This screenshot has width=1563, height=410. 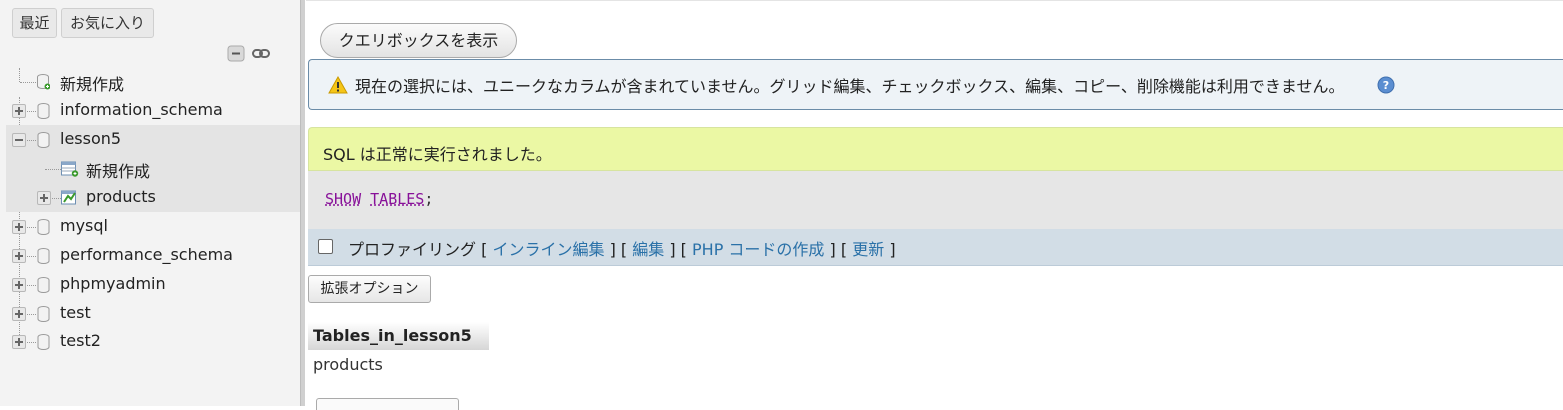 I want to click on tree-item-label: phpmyadmin, so click(x=113, y=283).